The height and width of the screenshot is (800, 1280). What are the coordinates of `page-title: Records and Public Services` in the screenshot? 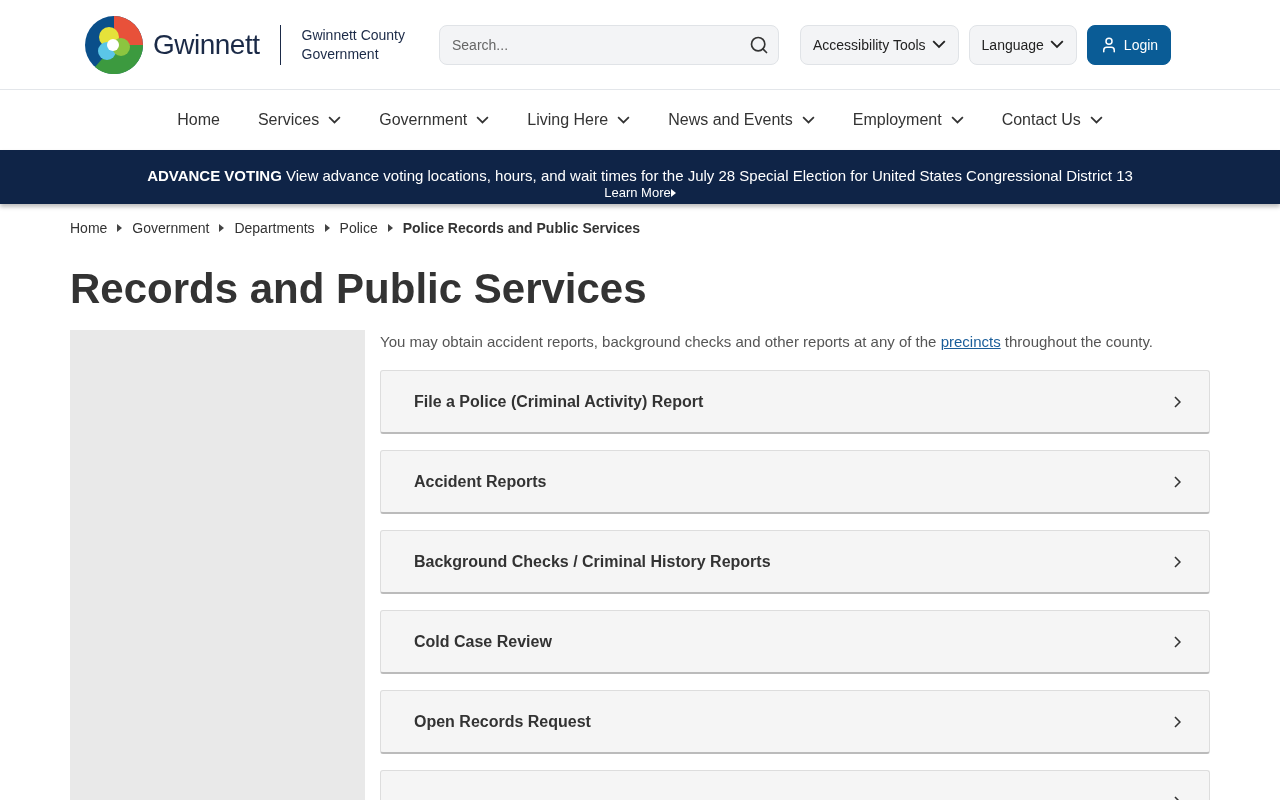 It's located at (359, 289).